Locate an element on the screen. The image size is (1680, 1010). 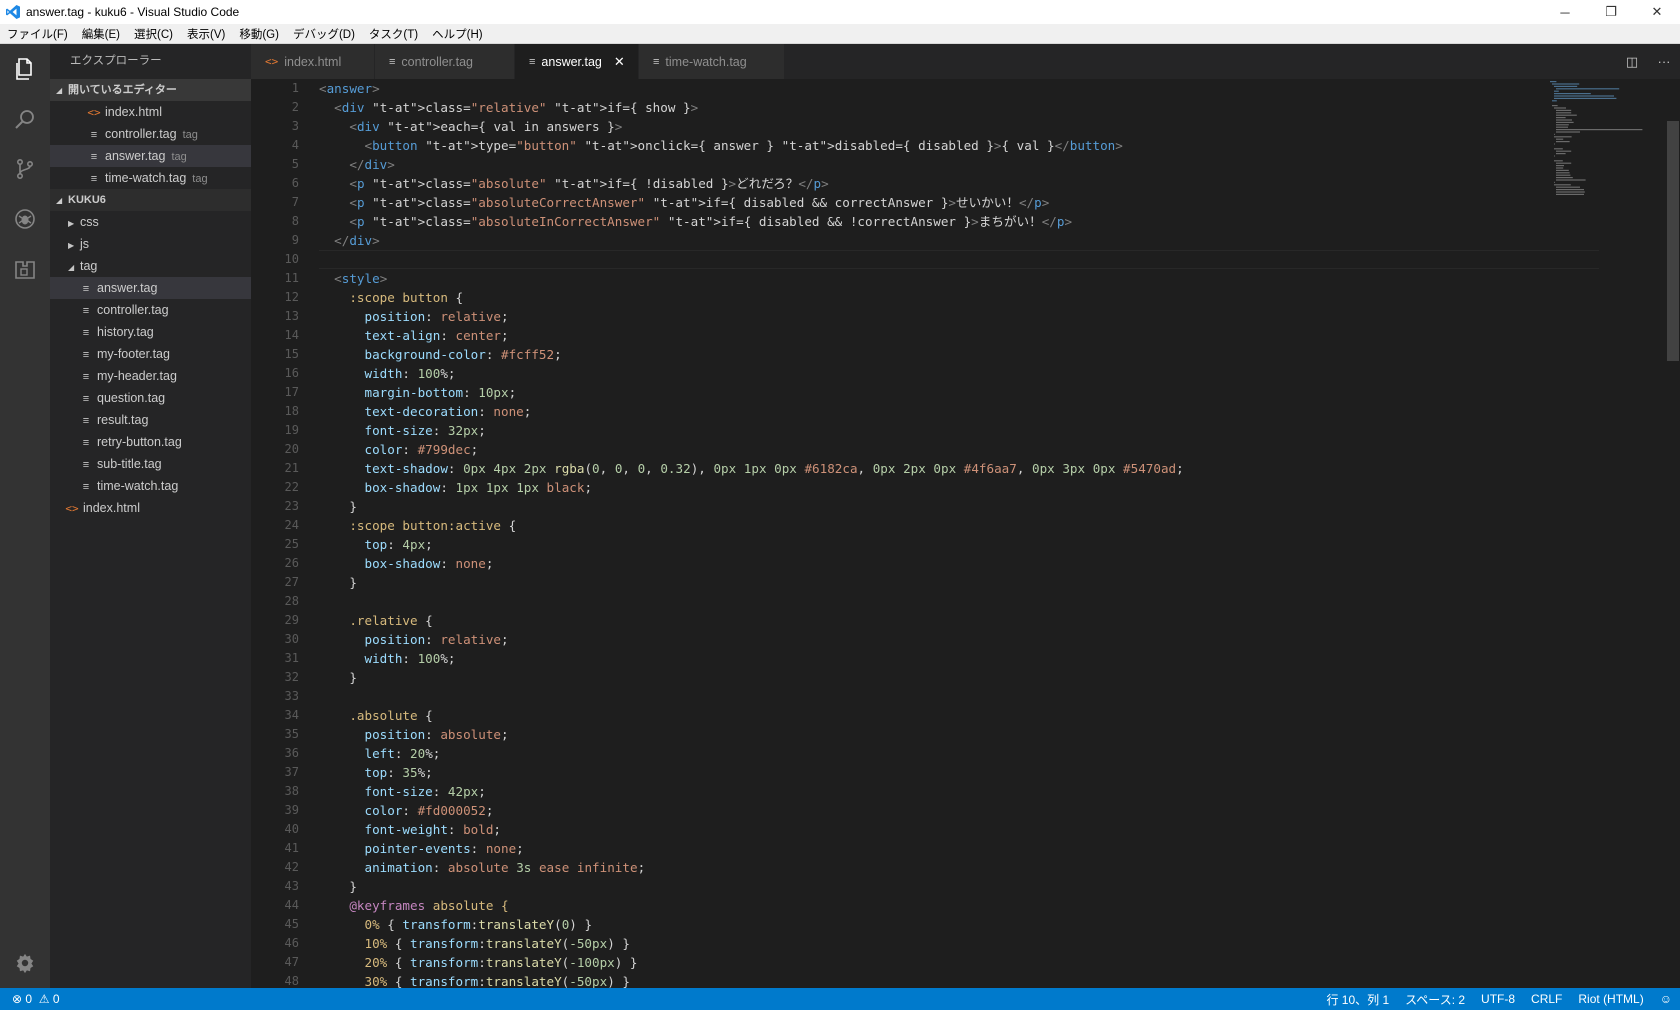
code-line: .relative { is located at coordinates (959, 620).